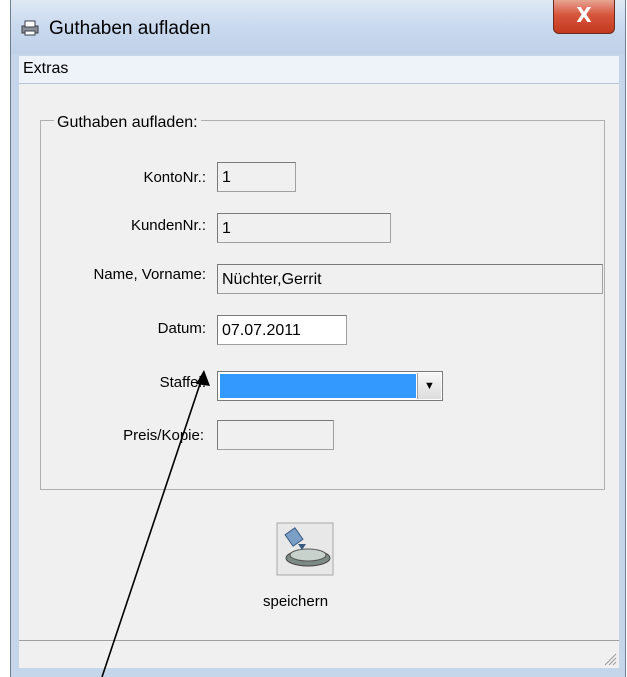 This screenshot has width=627, height=677. What do you see at coordinates (410, 279) in the screenshot?
I see `name-field: Nüchter,Gerrit` at bounding box center [410, 279].